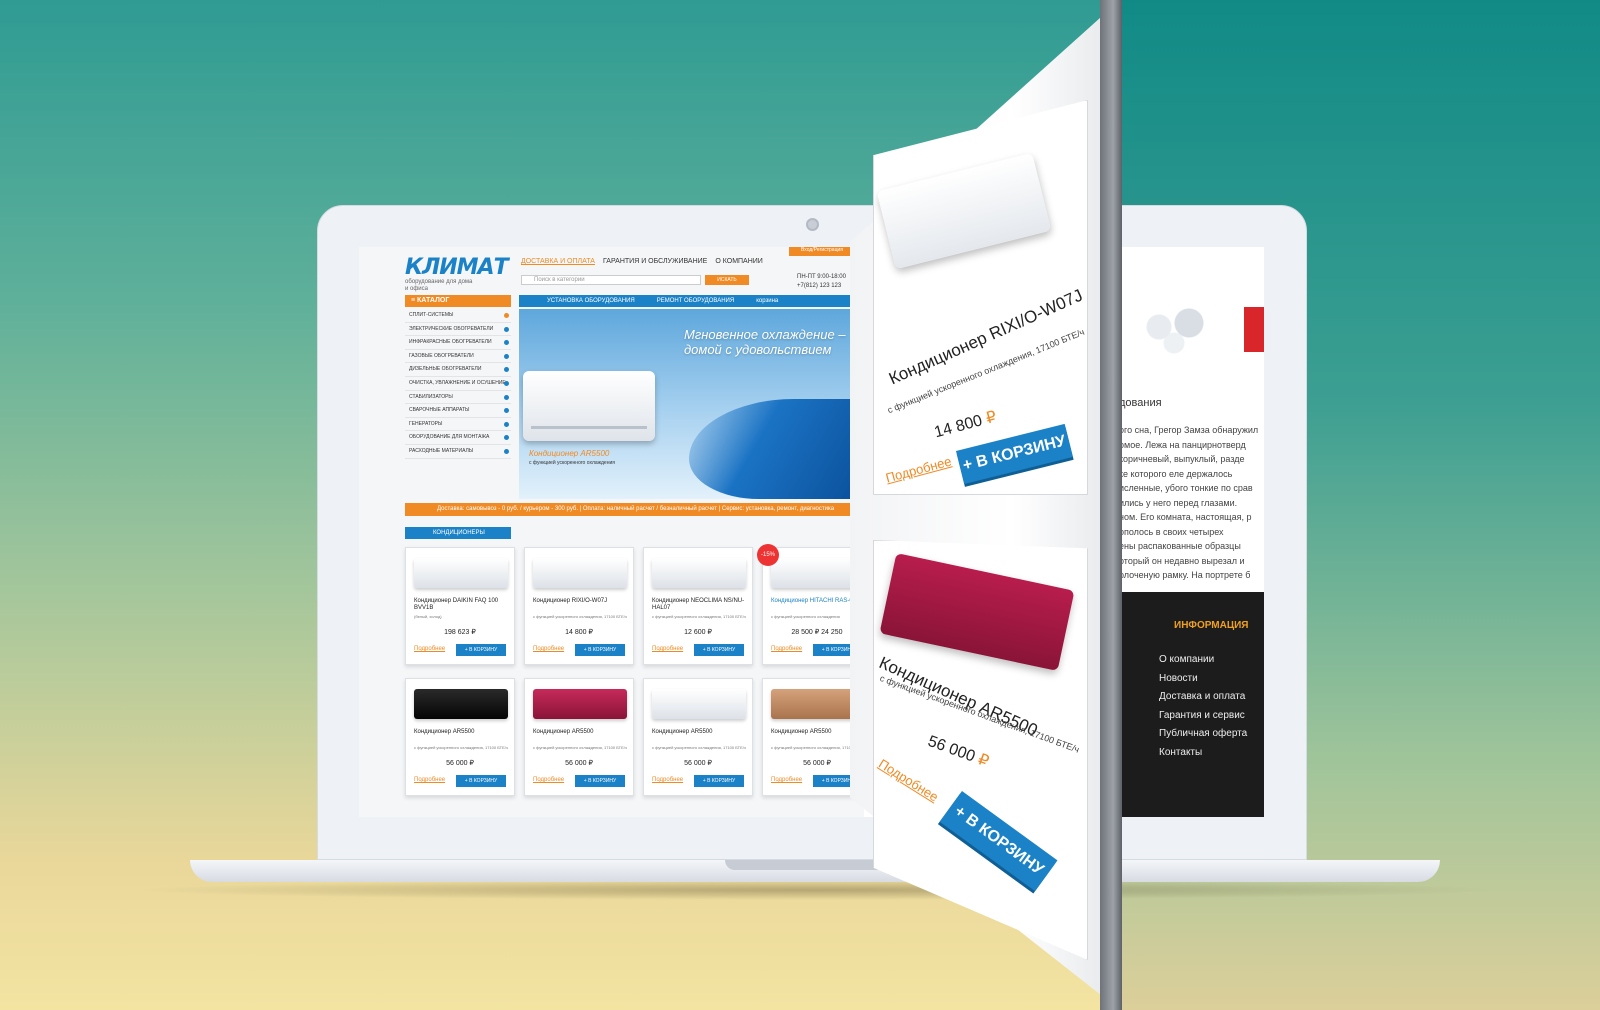 This screenshot has height=1010, width=1600. Describe the element at coordinates (460, 632) in the screenshot. I see `product-price: 198 623 ₽` at that location.